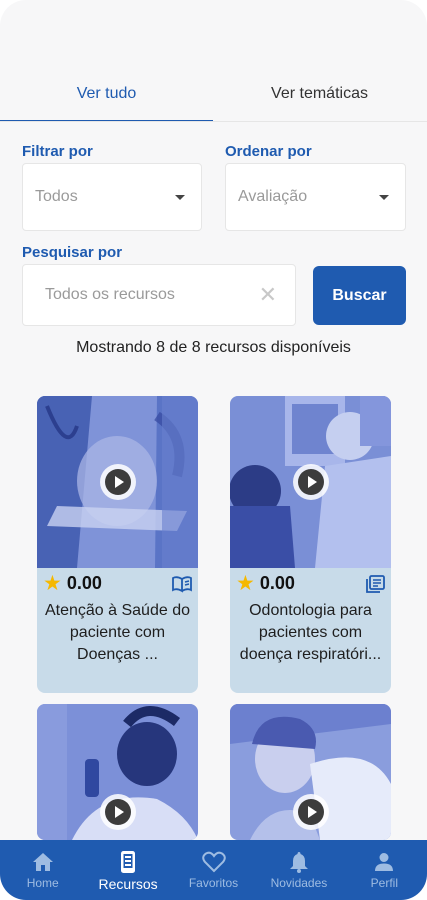 This screenshot has width=427, height=900. Describe the element at coordinates (359, 295) in the screenshot. I see `search-button: Buscar` at that location.